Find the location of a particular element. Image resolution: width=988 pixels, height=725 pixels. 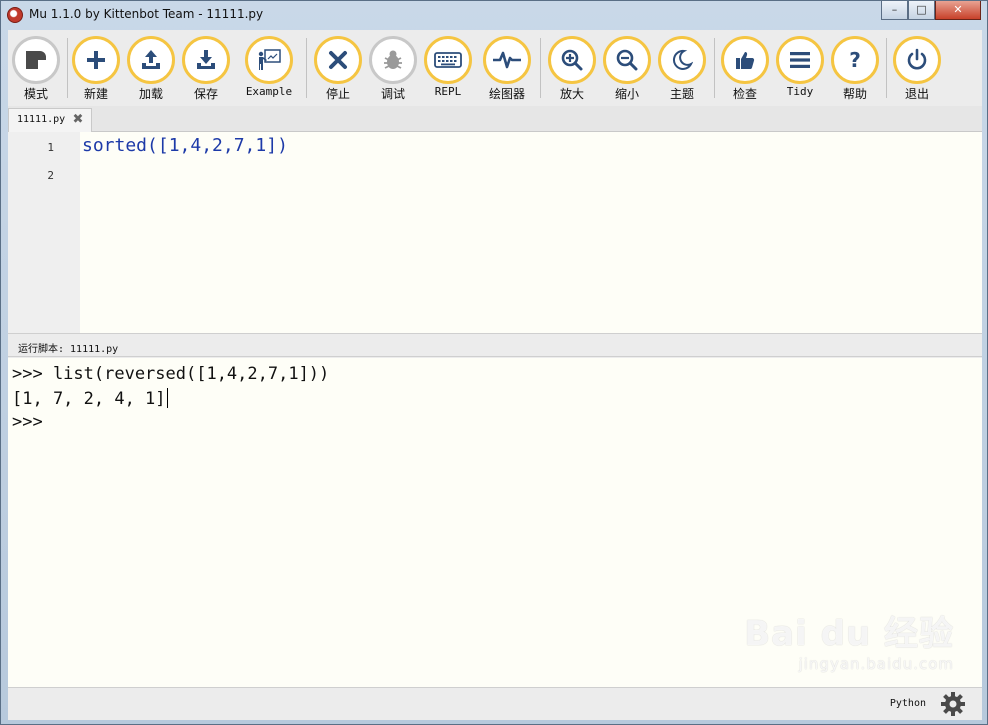

close-window-button: ✕ is located at coordinates (958, 10).